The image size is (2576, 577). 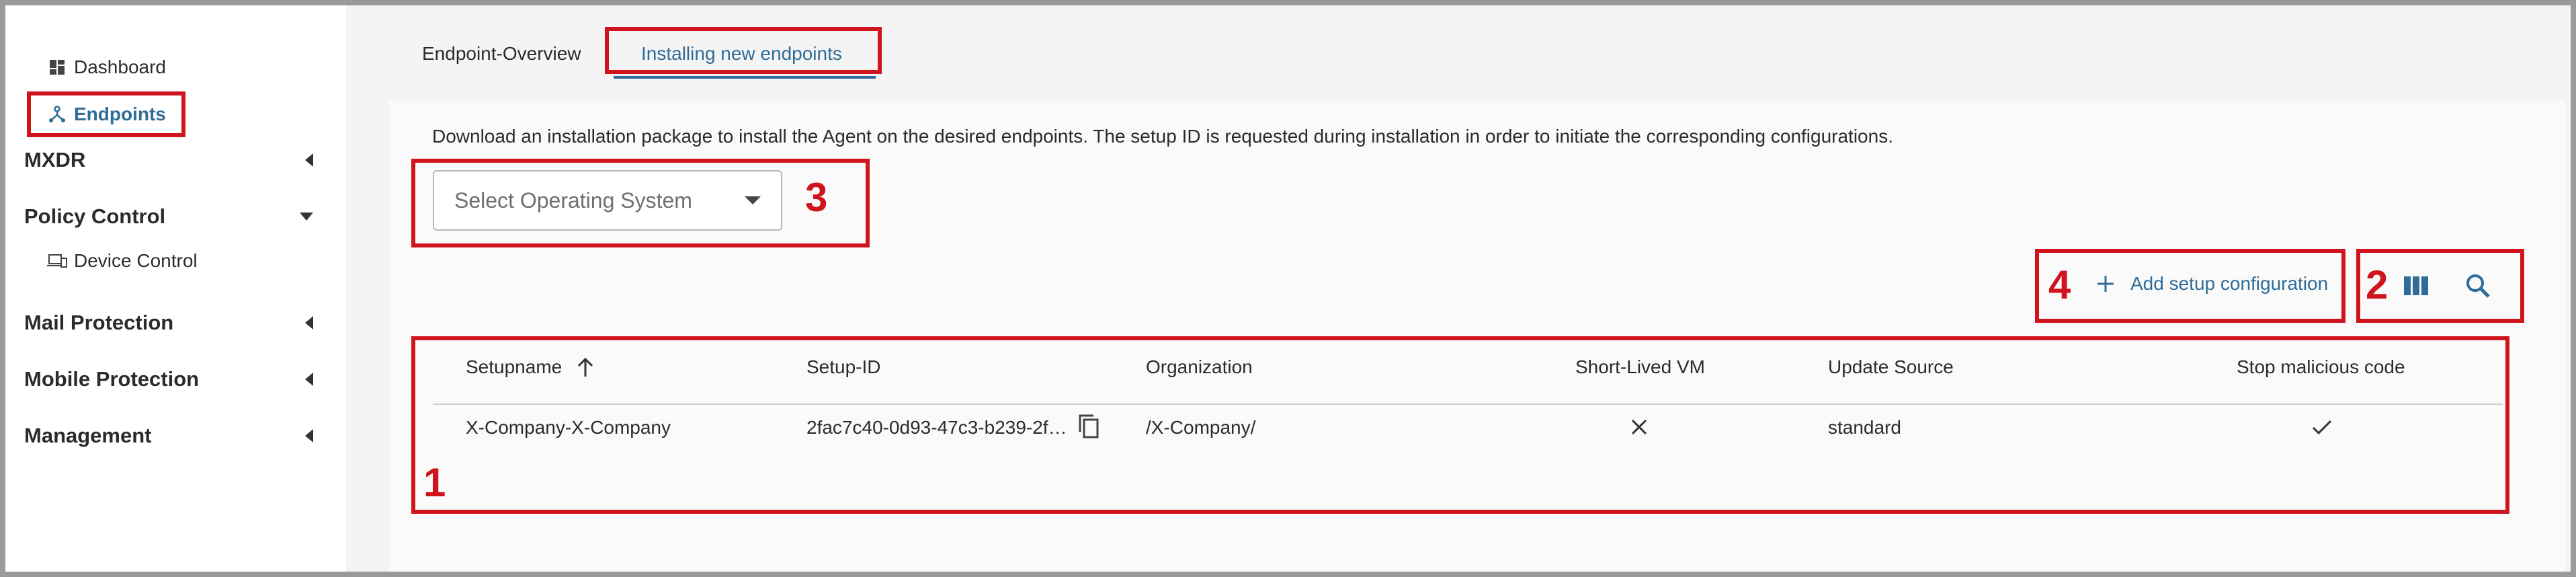 What do you see at coordinates (306, 217) in the screenshot?
I see `chevron-down-icon` at bounding box center [306, 217].